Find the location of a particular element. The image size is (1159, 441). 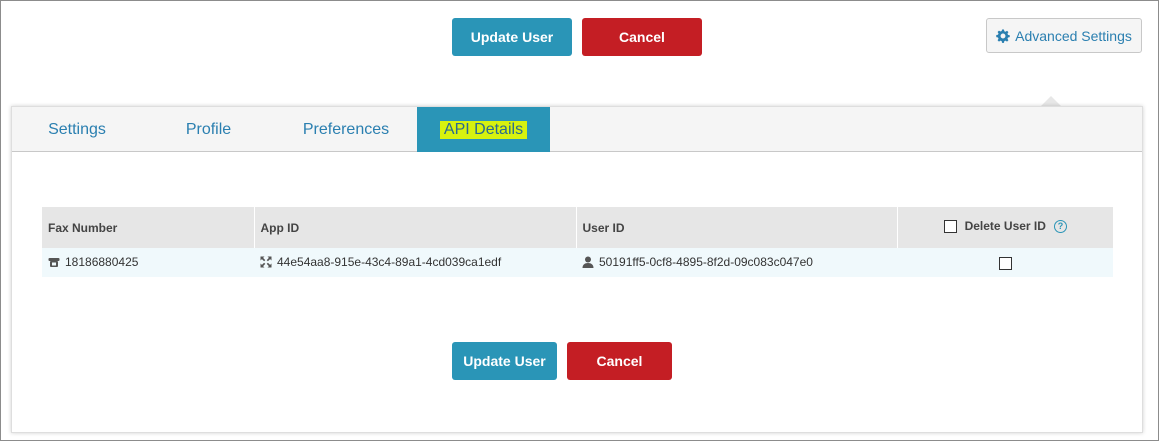

fax-number-cell: 18186880425 is located at coordinates (148, 262).